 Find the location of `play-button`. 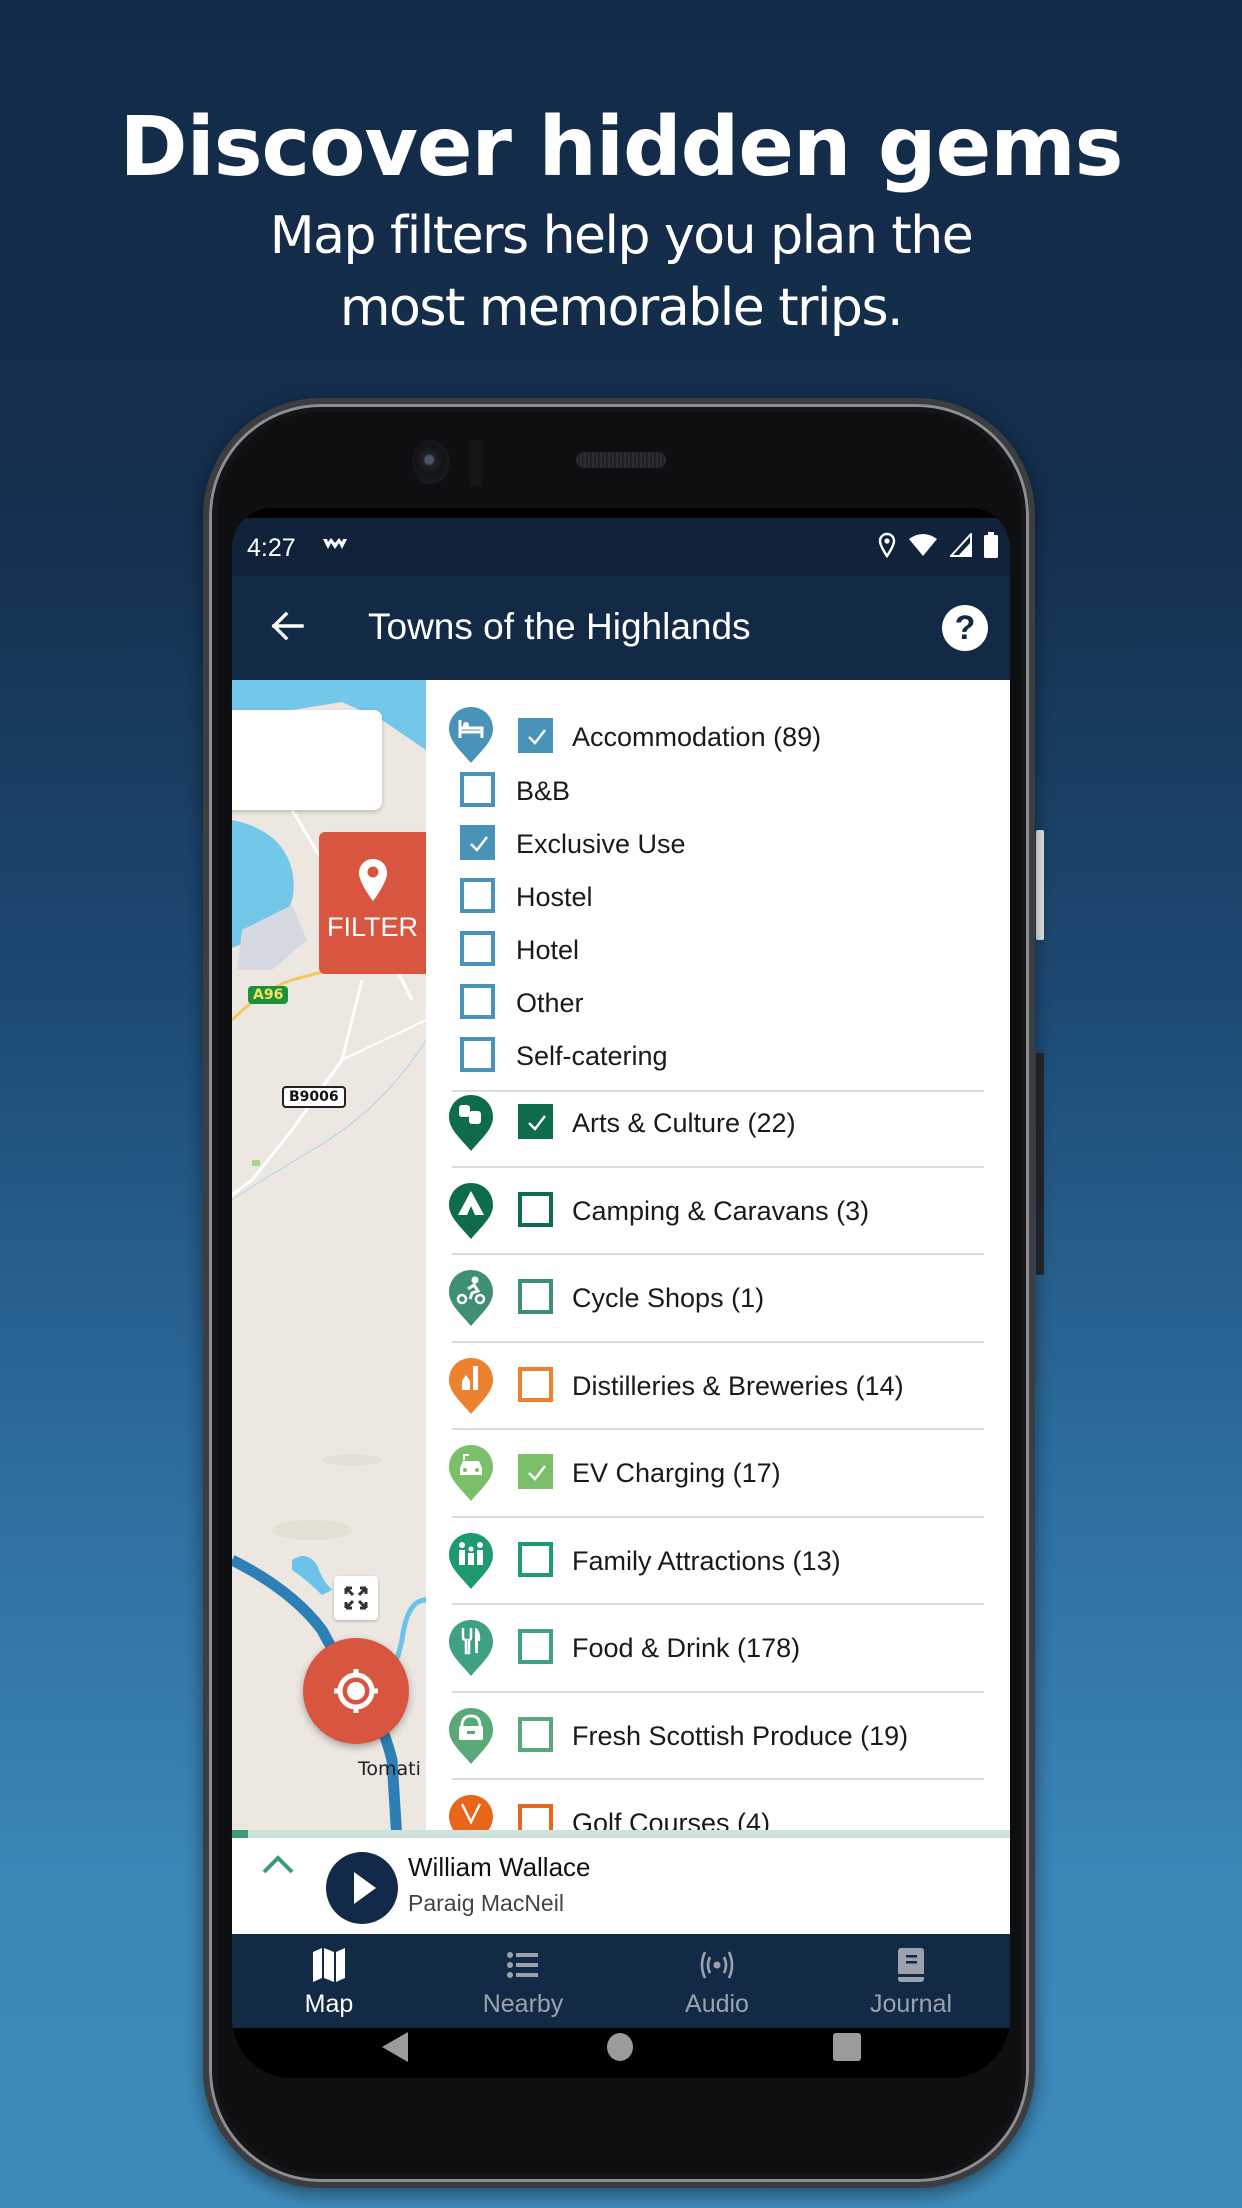

play-button is located at coordinates (362, 1888).